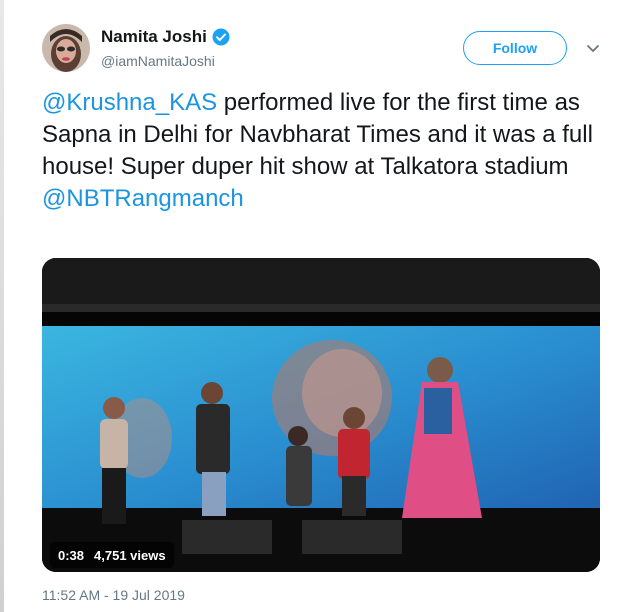 The image size is (640, 612). What do you see at coordinates (2, 306) in the screenshot?
I see `page-edge` at bounding box center [2, 306].